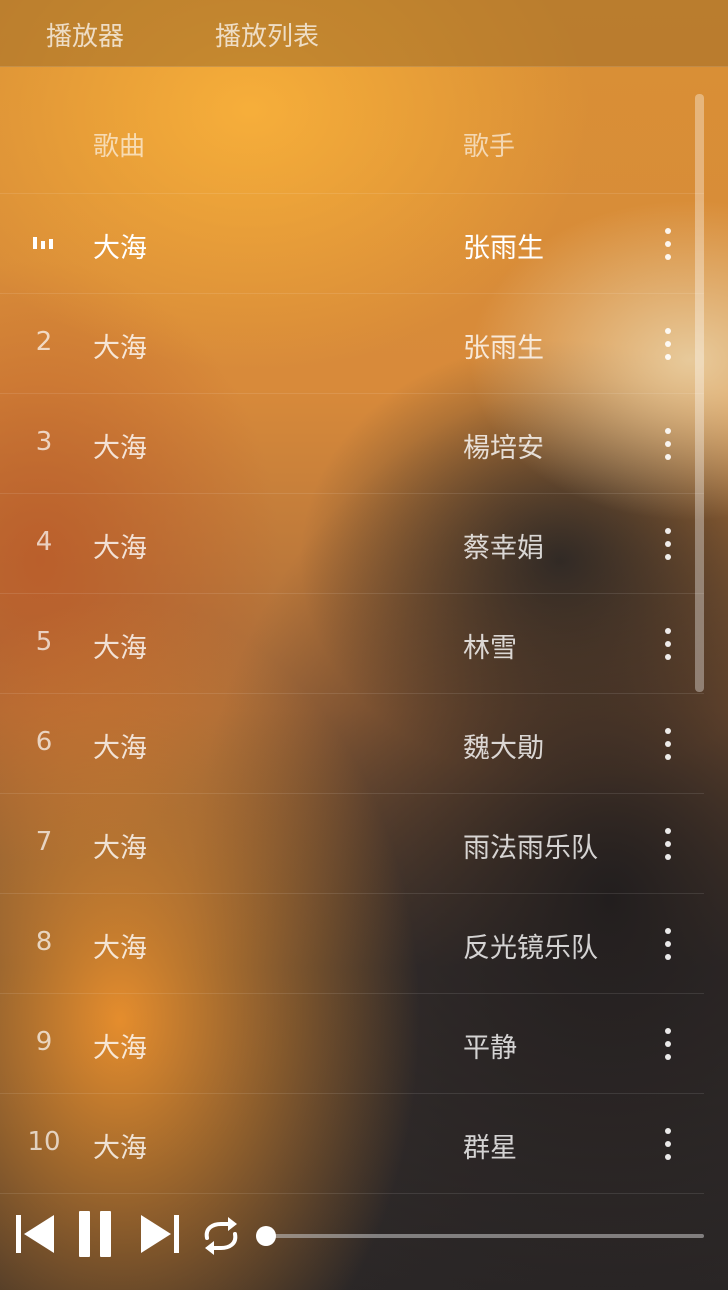 This screenshot has width=728, height=1290. What do you see at coordinates (490, 1048) in the screenshot?
I see `singer-name: 平静` at bounding box center [490, 1048].